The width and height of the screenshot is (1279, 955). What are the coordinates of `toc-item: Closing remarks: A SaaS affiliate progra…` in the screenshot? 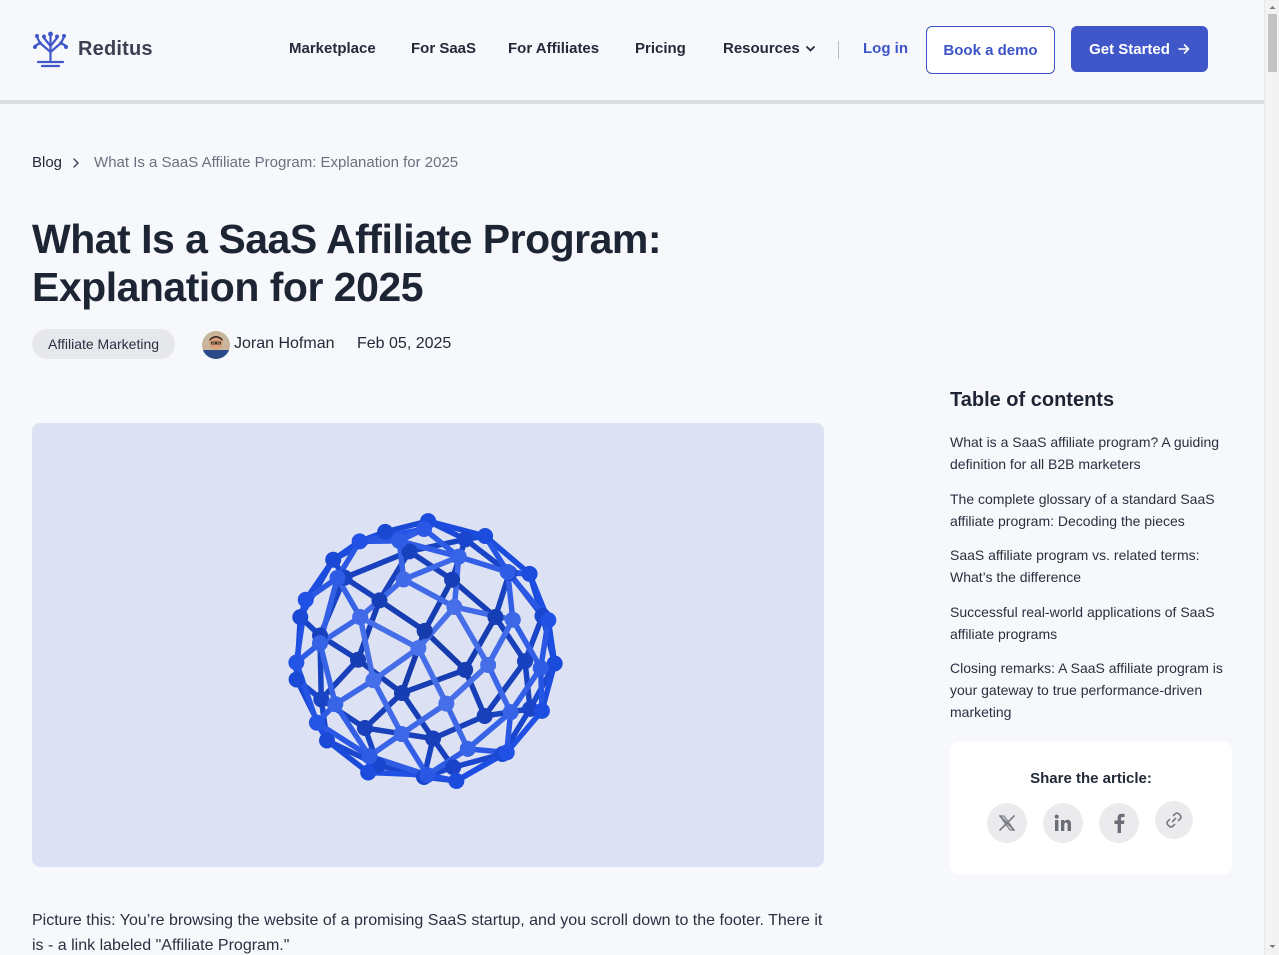 It's located at (1092, 690).